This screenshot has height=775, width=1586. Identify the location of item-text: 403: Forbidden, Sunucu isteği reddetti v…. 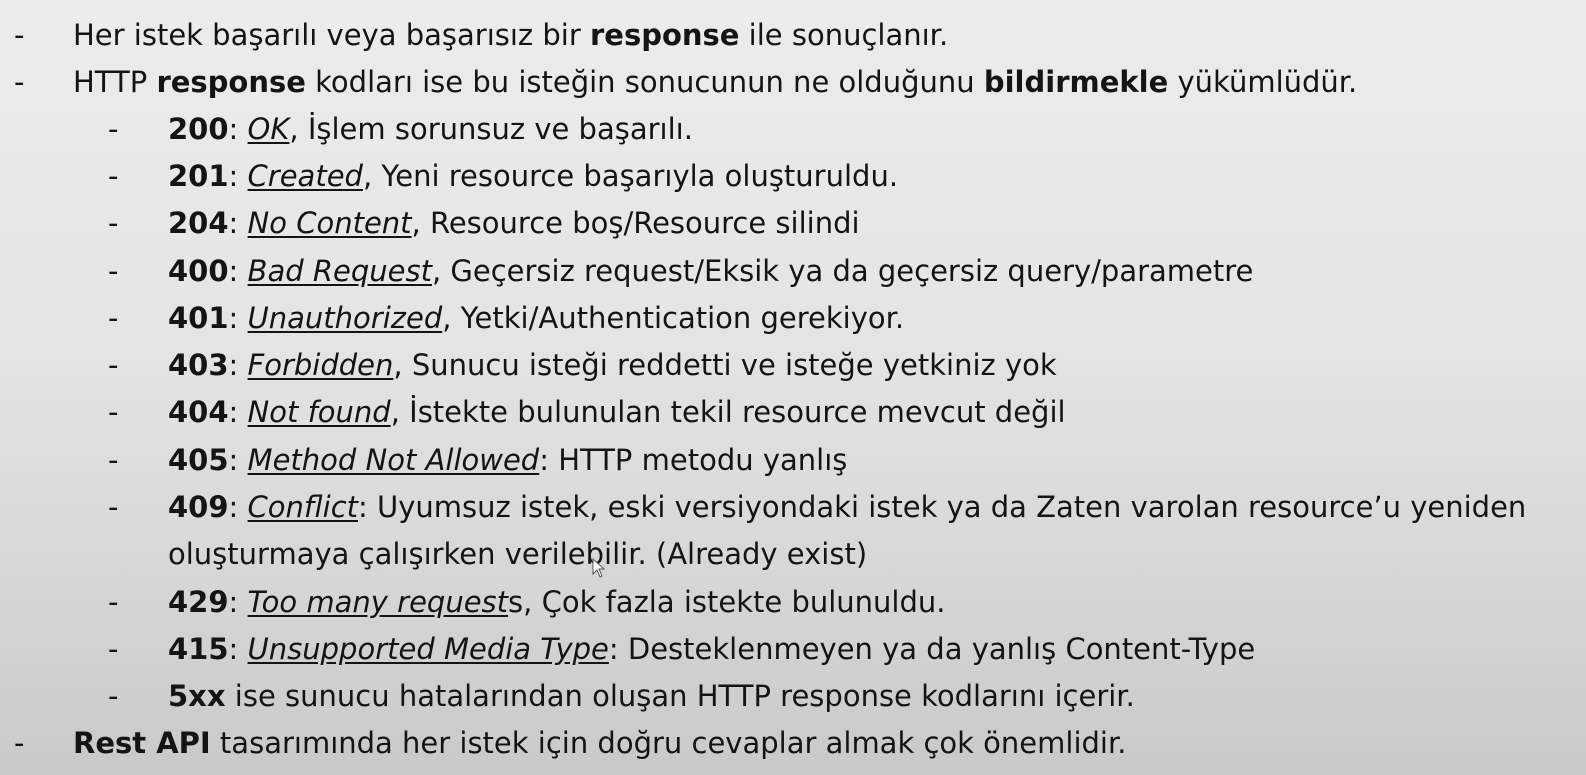
(612, 365).